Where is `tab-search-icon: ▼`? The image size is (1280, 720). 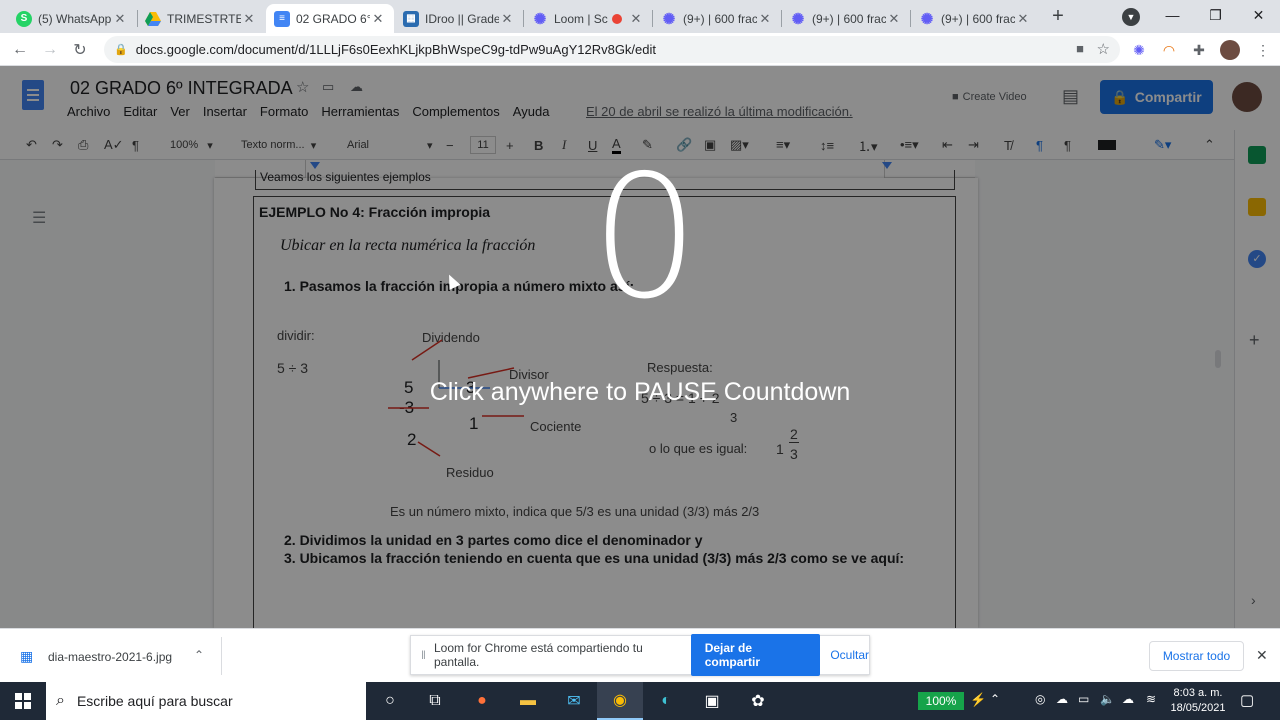
tab-search-icon: ▼ is located at coordinates (1131, 17).